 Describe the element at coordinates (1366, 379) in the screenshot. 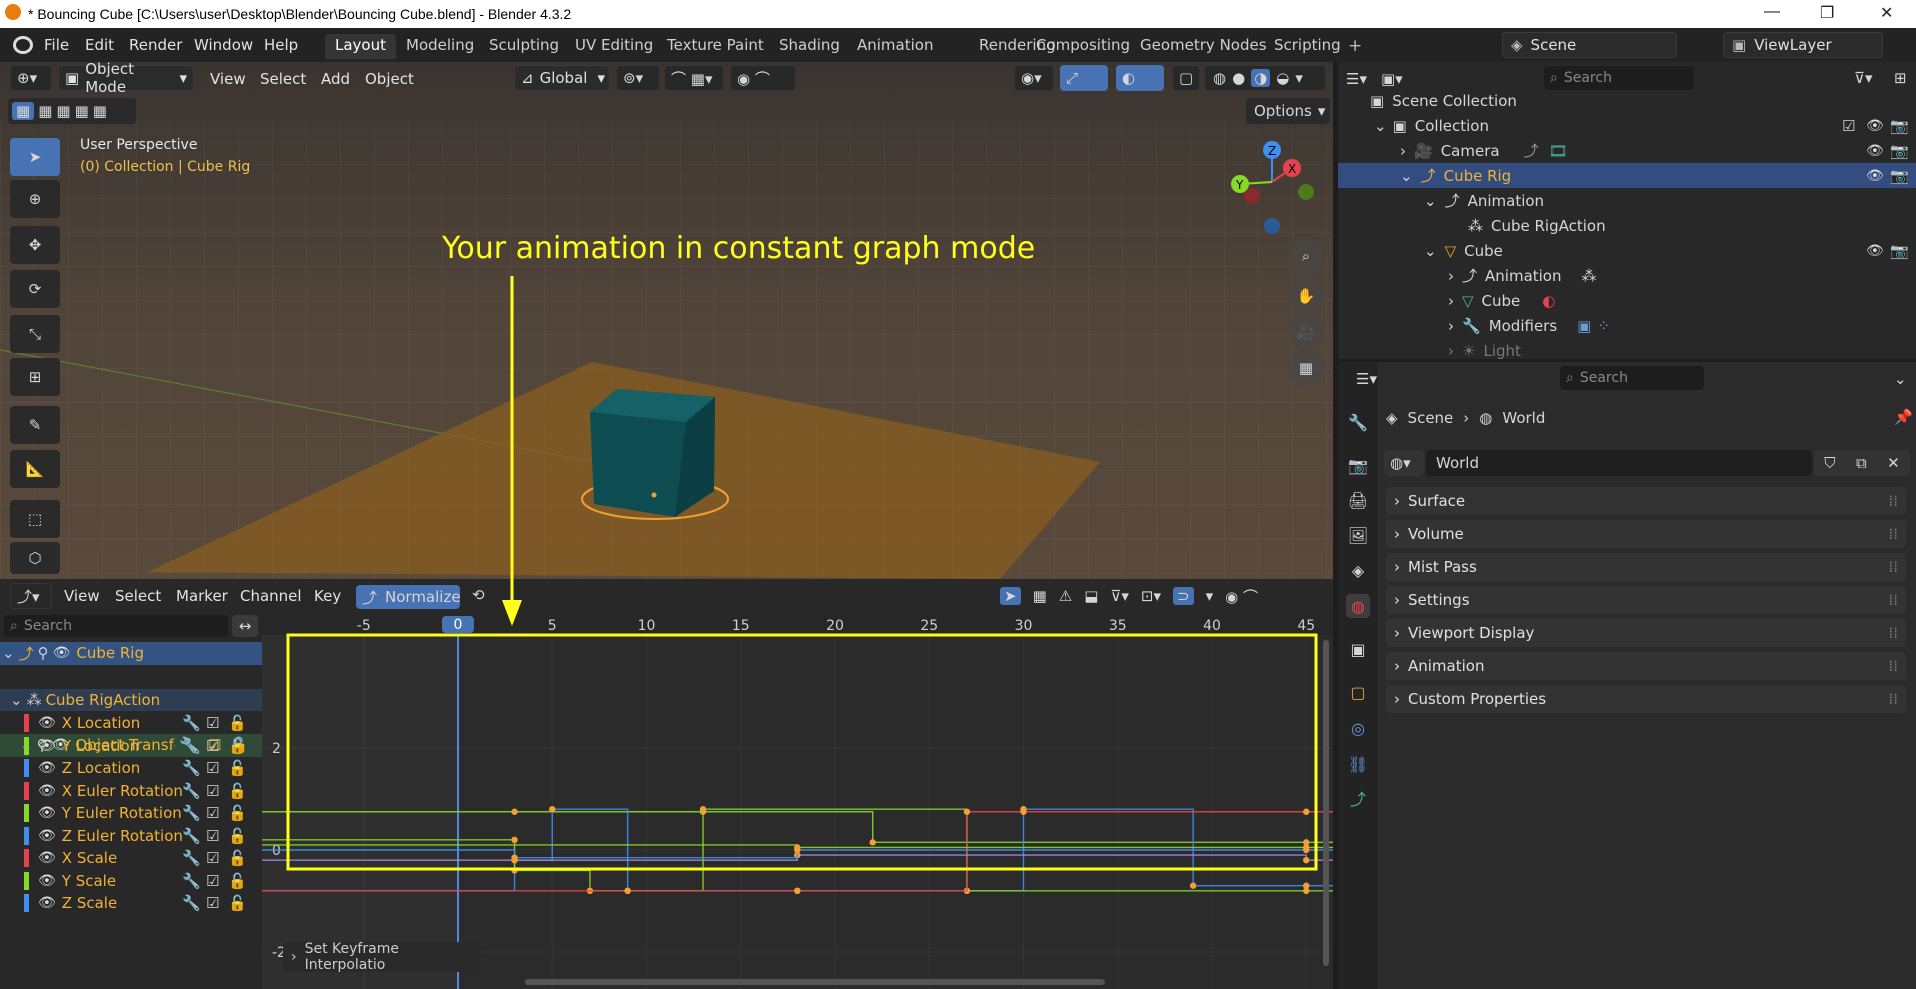

I see `properties-editor-icon: ☰▾` at that location.